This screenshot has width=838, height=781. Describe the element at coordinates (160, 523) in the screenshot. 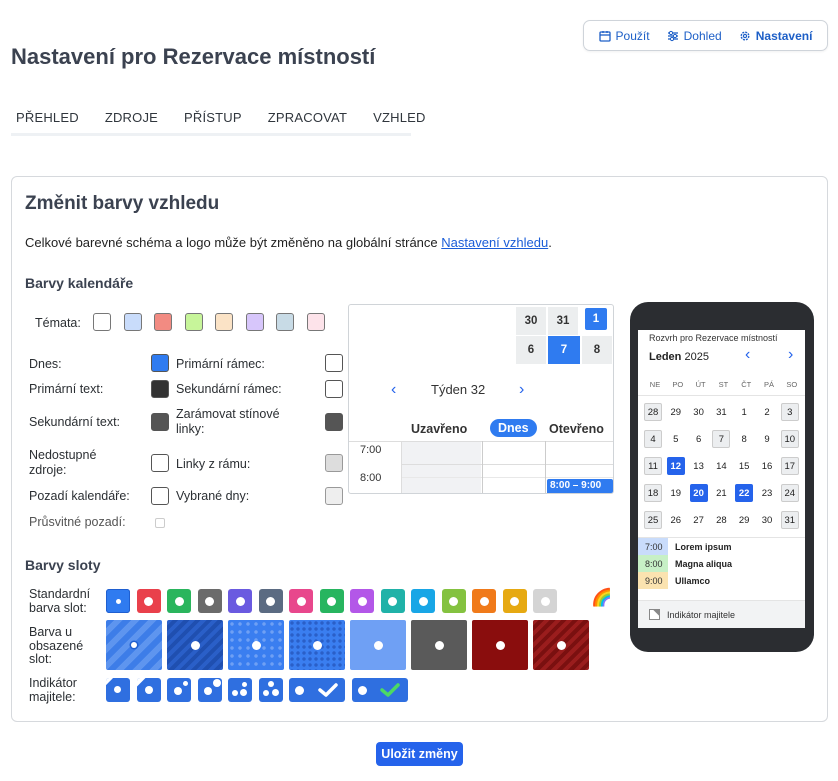

I see `transparent-bg-checkbox` at that location.